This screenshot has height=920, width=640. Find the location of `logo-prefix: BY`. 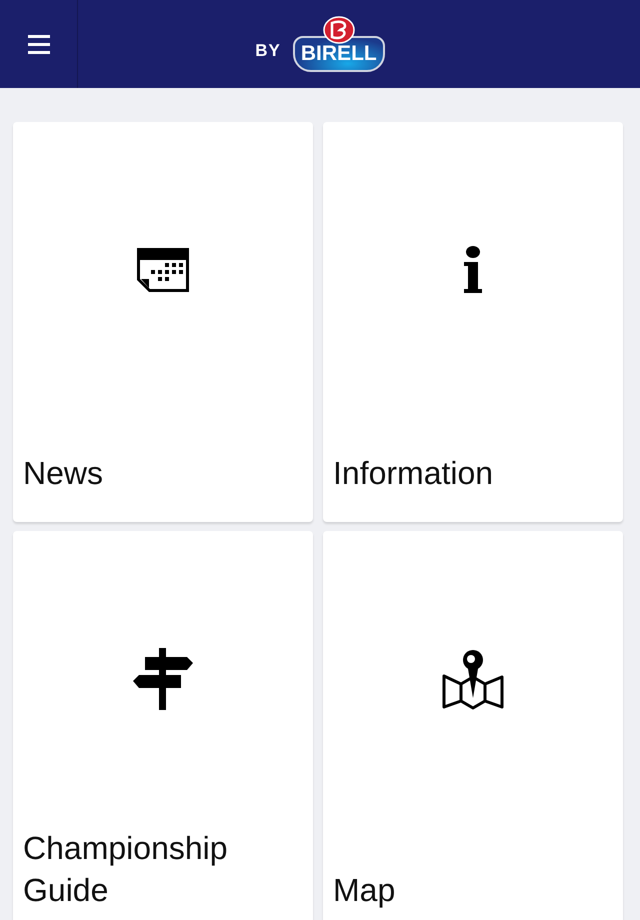

logo-prefix: BY is located at coordinates (268, 51).